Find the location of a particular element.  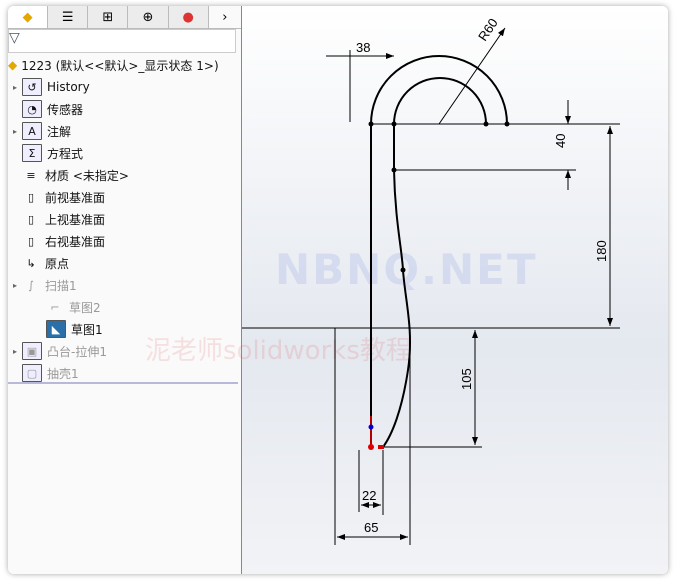

sketch-points is located at coordinates (439, 285).